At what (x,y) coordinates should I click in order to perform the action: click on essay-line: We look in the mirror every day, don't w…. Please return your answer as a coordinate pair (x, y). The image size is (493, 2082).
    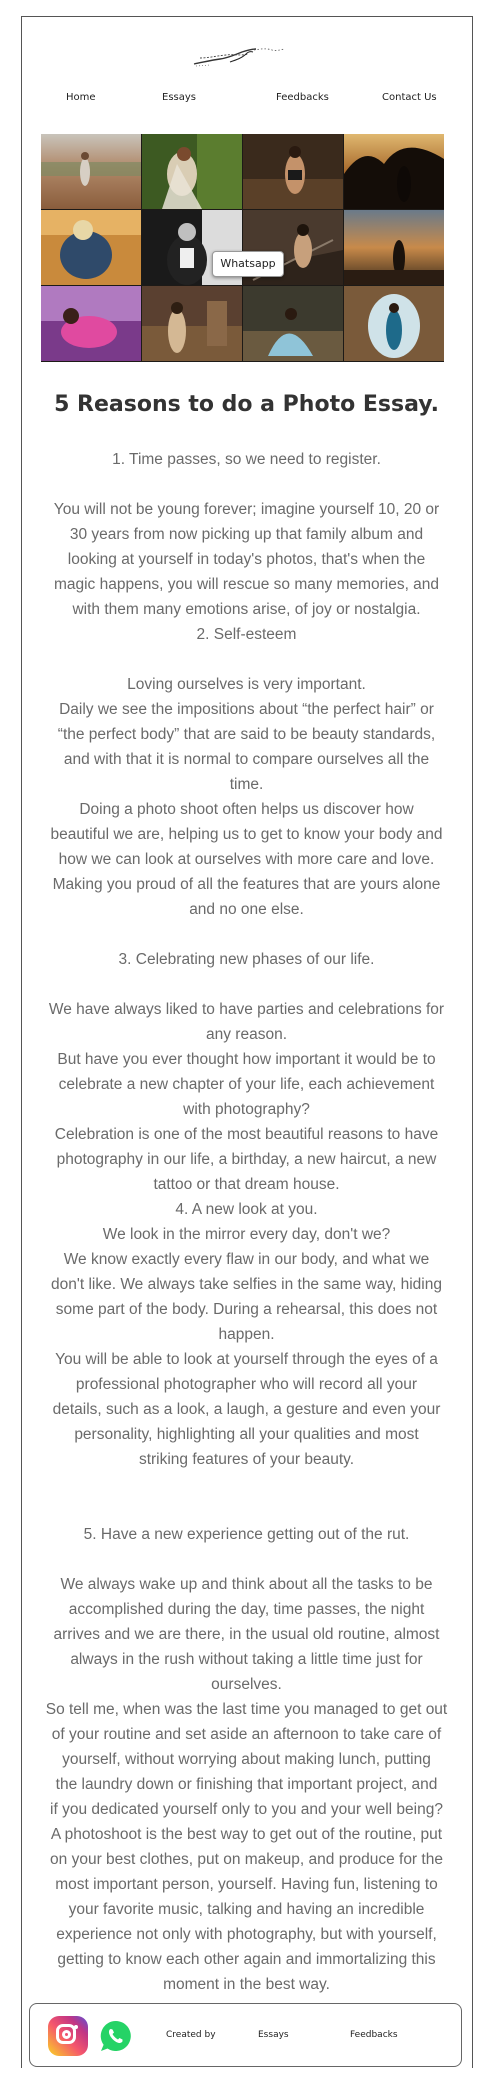
    Looking at the image, I should click on (246, 1234).